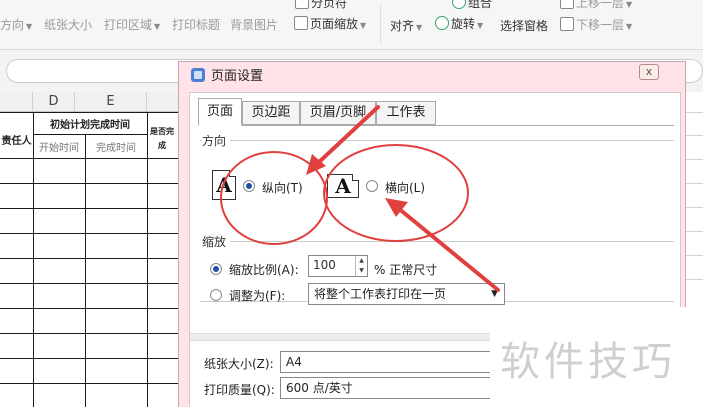 The image size is (703, 407). Describe the element at coordinates (54, 102) in the screenshot. I see `column-header-d: D` at that location.